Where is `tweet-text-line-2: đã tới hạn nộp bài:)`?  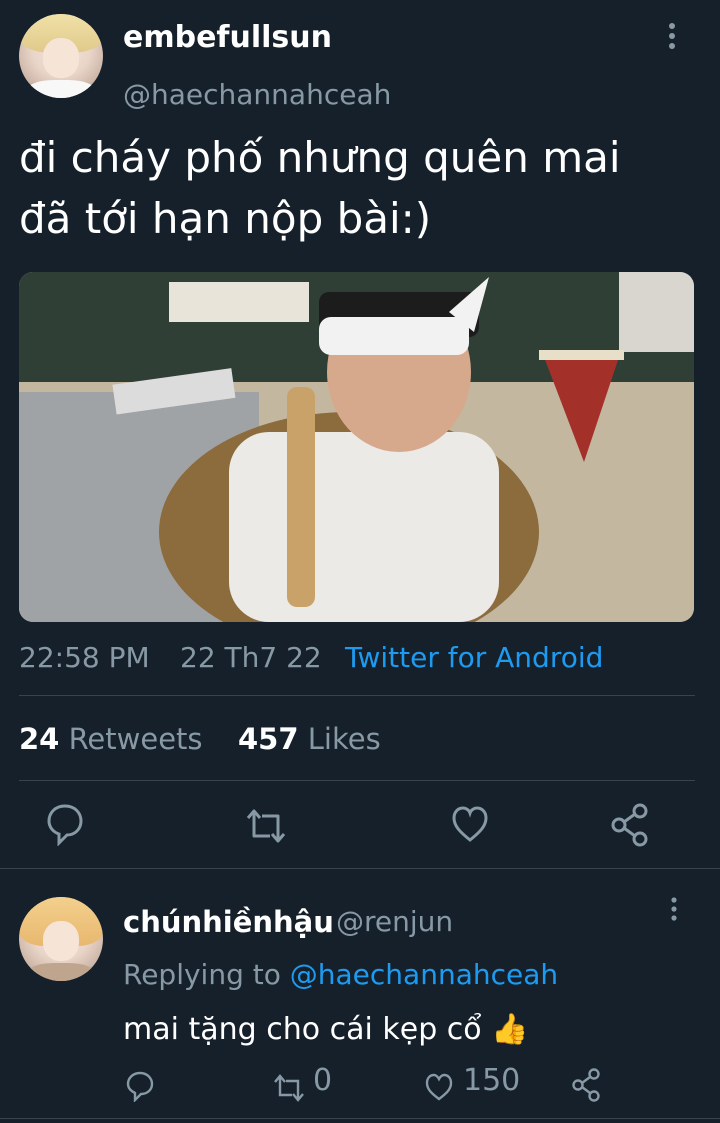 tweet-text-line-2: đã tới hạn nộp bài:) is located at coordinates (225, 218).